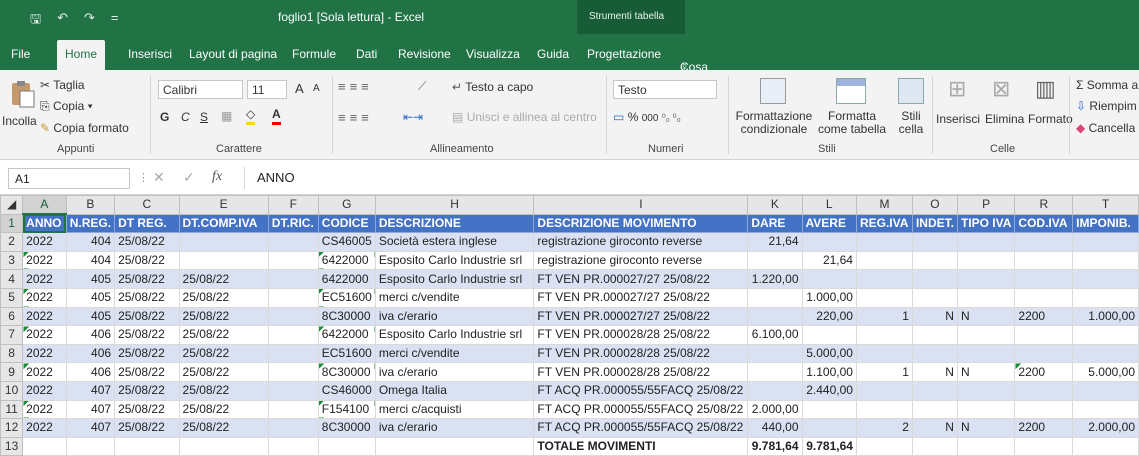 This screenshot has height=456, width=1139. Describe the element at coordinates (524, 117) in the screenshot. I see `merge-center-button: ▤ Unisci e allinea al centro` at that location.